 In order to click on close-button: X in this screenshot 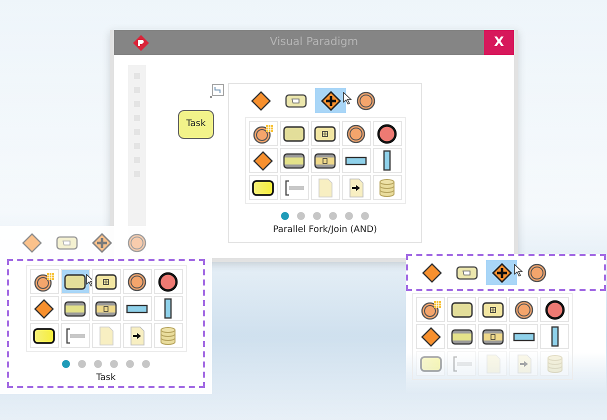, I will do `click(499, 42)`.